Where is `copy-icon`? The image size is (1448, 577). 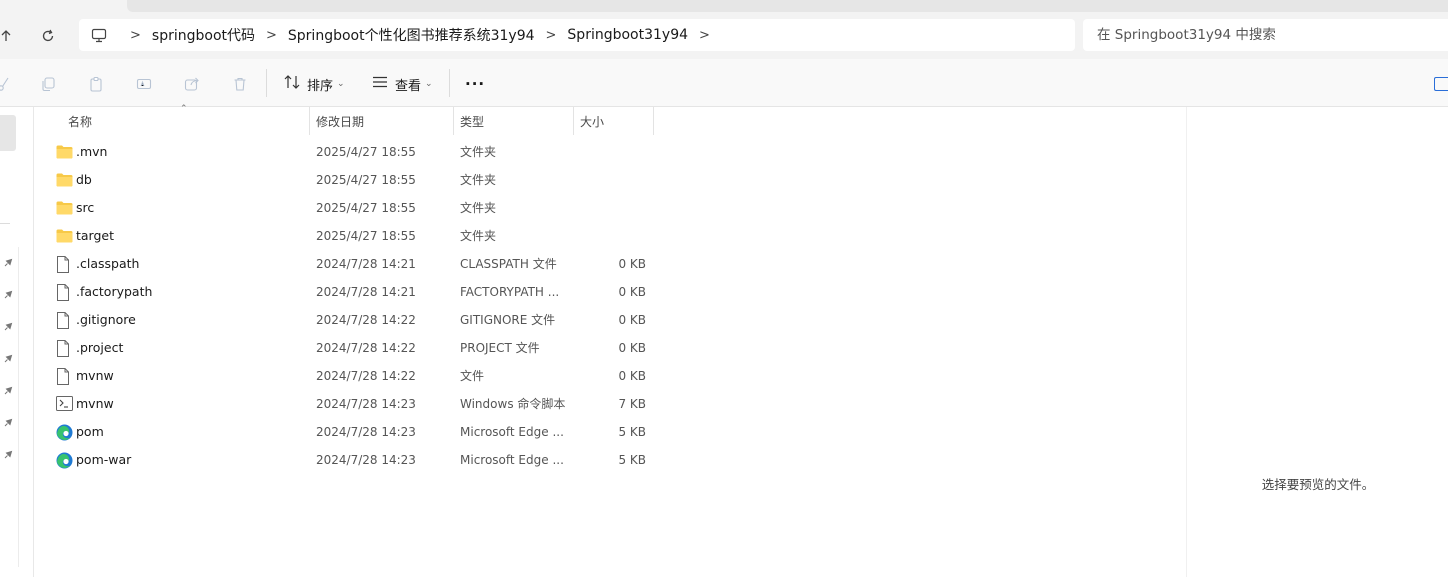 copy-icon is located at coordinates (48, 84).